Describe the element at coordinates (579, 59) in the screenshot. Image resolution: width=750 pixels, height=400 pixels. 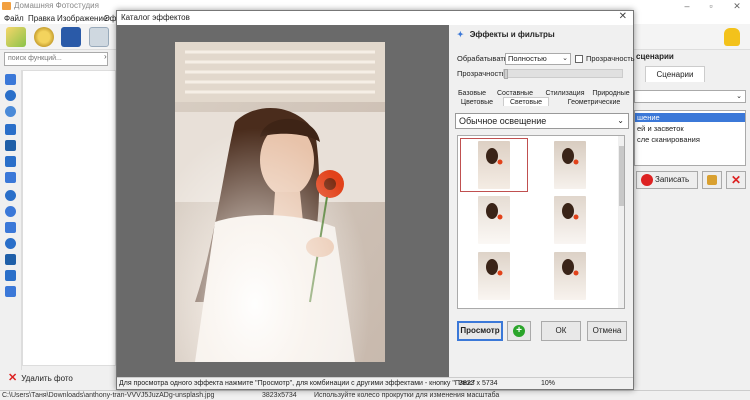
I see `transparency-checkbox` at that location.